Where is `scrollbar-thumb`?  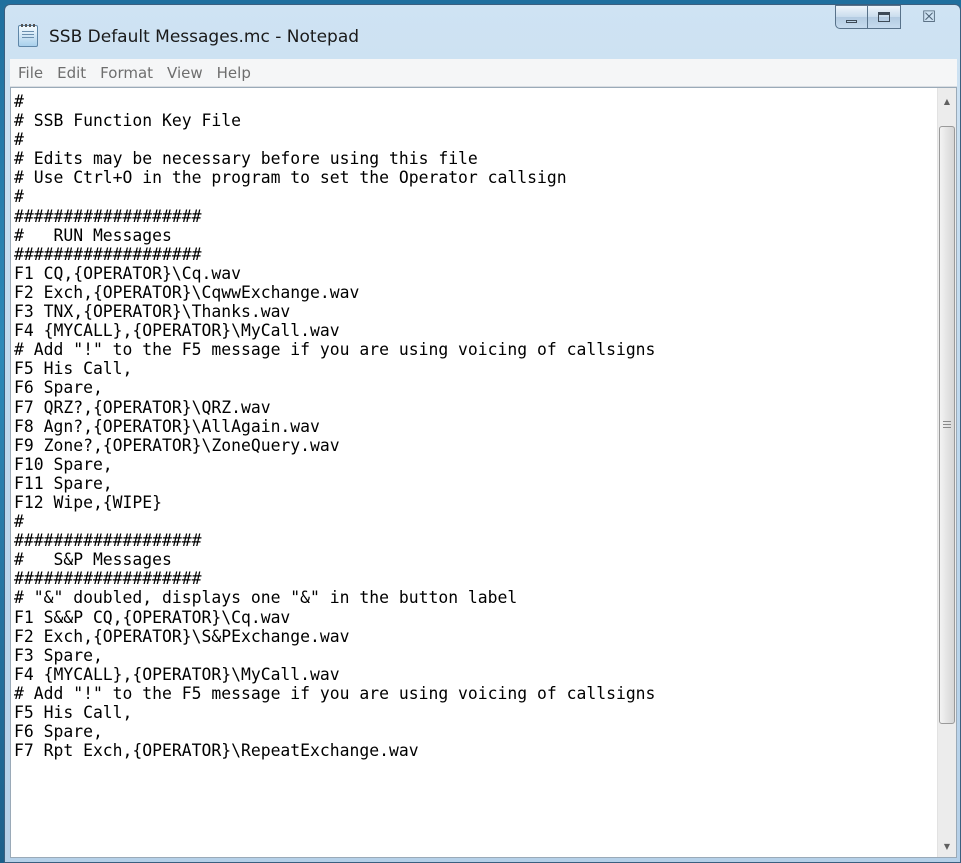
scrollbar-thumb is located at coordinates (947, 425).